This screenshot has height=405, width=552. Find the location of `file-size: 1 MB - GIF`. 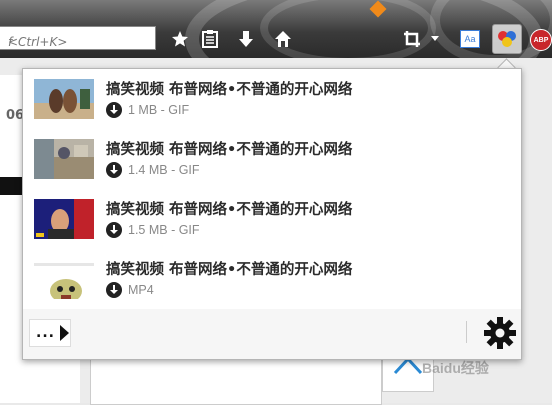

file-size: 1 MB - GIF is located at coordinates (159, 110).